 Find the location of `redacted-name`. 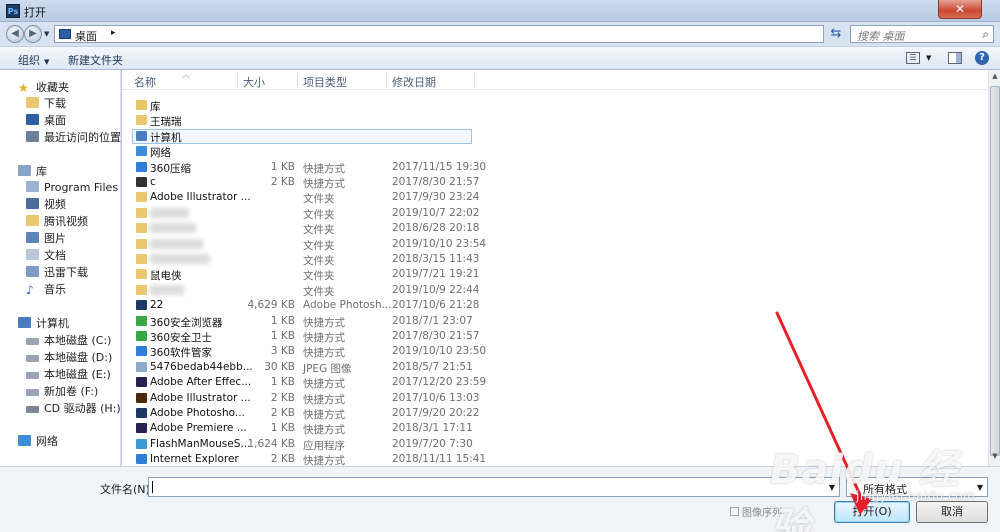

redacted-name is located at coordinates (169, 212).